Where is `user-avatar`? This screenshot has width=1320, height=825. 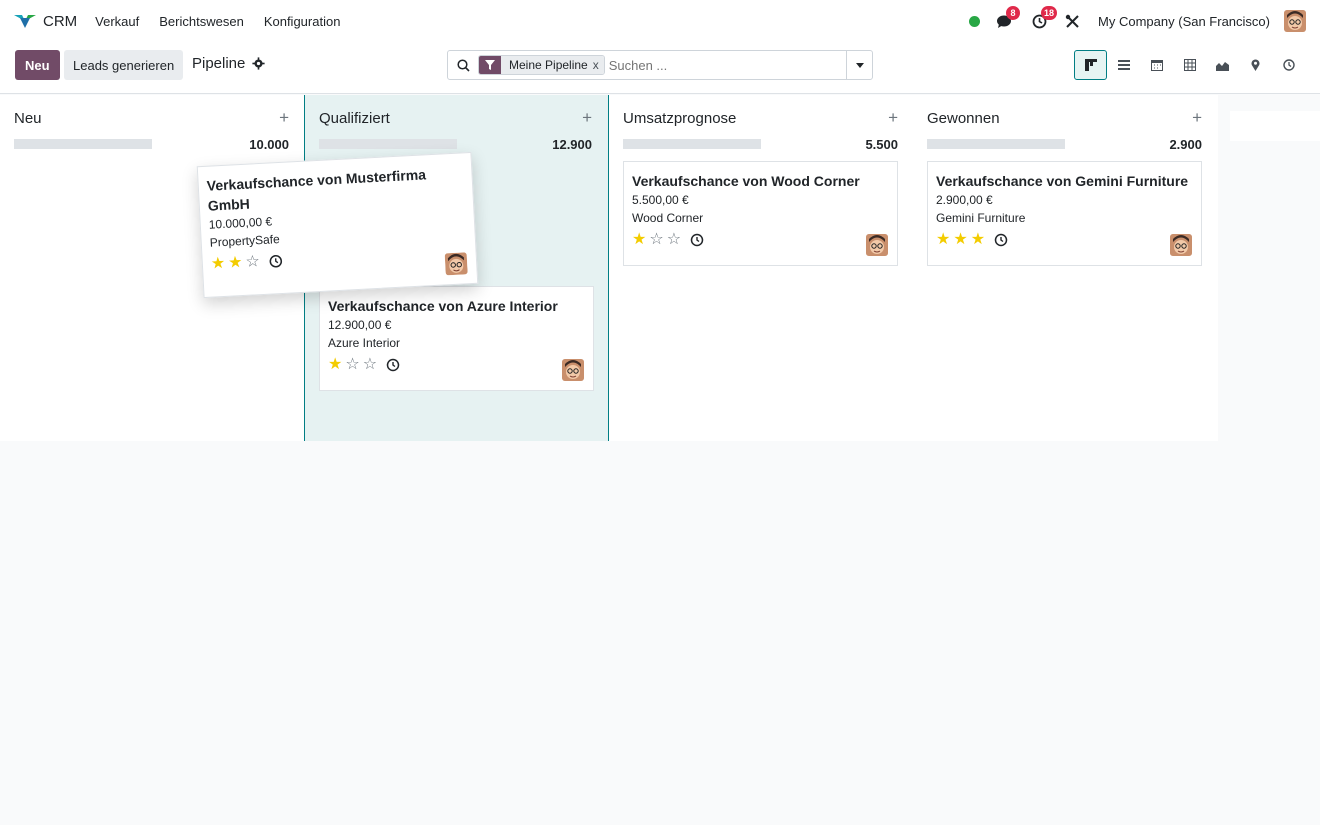 user-avatar is located at coordinates (1295, 21).